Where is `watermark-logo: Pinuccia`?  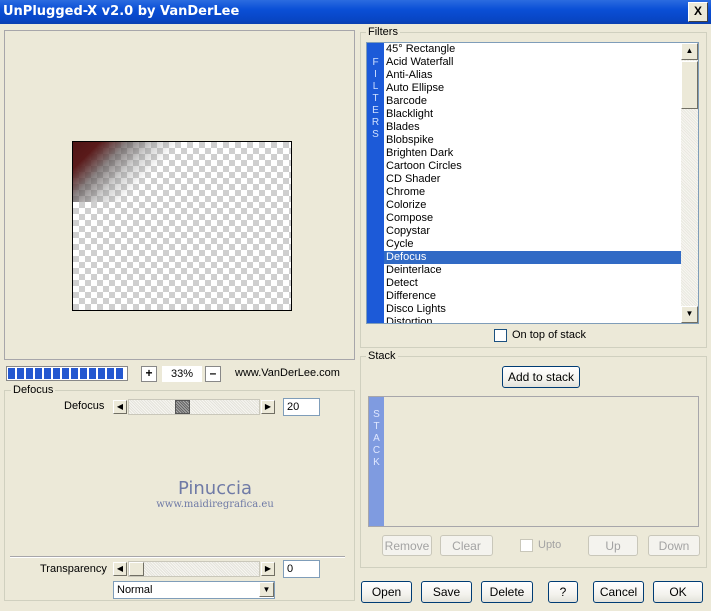
watermark-logo: Pinuccia is located at coordinates (215, 488).